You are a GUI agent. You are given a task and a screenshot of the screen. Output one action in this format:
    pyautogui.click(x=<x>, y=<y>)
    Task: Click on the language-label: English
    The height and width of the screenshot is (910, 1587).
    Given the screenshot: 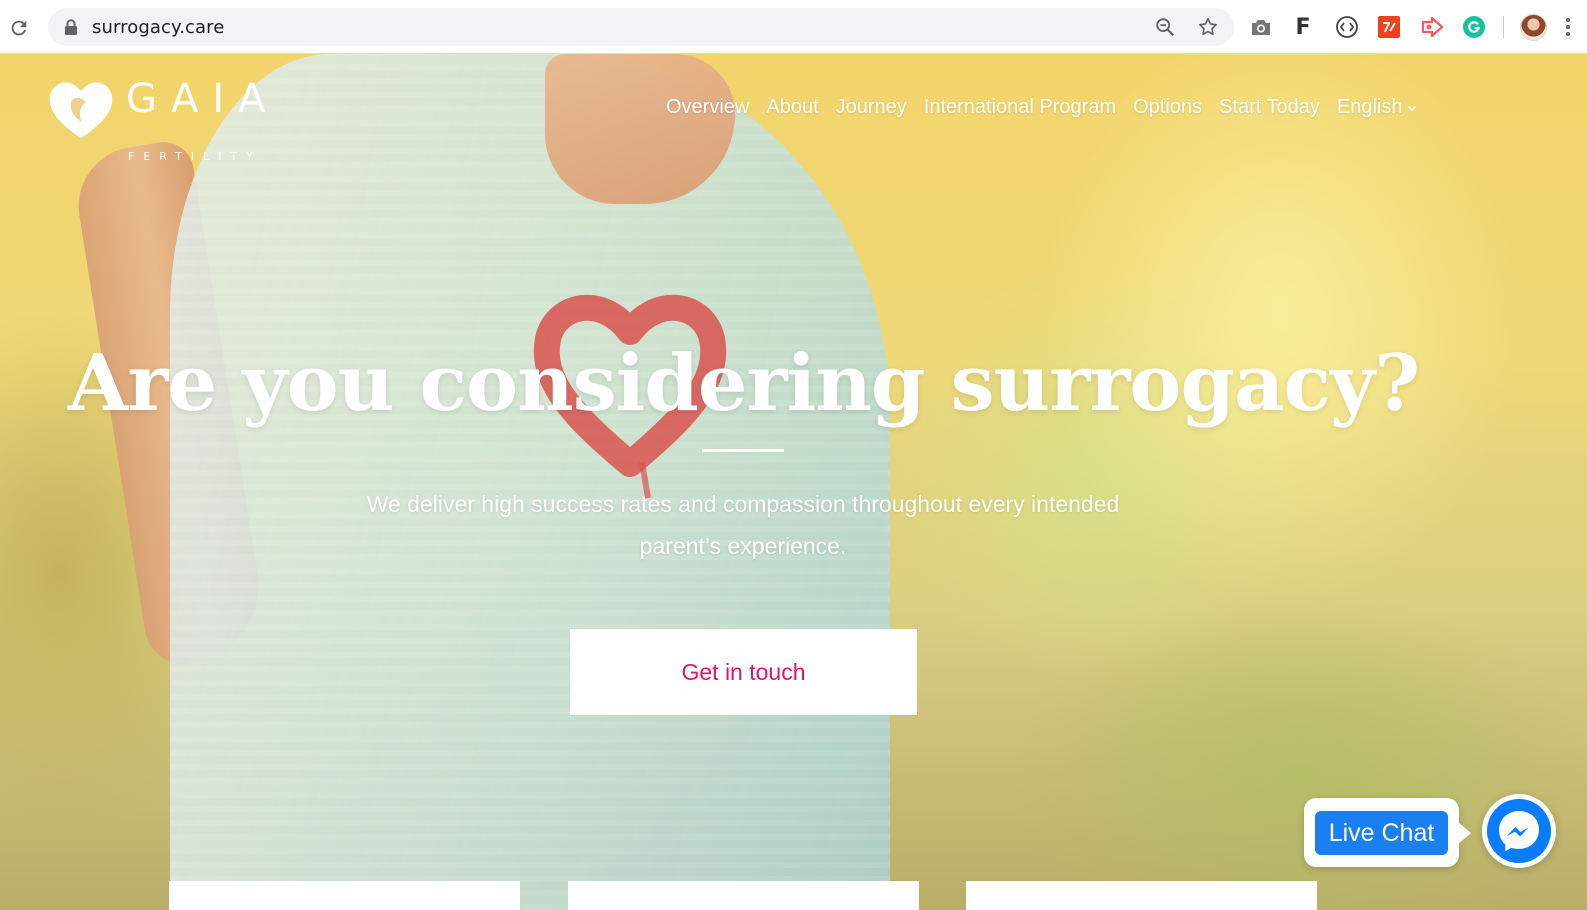 What is the action you would take?
    pyautogui.click(x=1369, y=107)
    